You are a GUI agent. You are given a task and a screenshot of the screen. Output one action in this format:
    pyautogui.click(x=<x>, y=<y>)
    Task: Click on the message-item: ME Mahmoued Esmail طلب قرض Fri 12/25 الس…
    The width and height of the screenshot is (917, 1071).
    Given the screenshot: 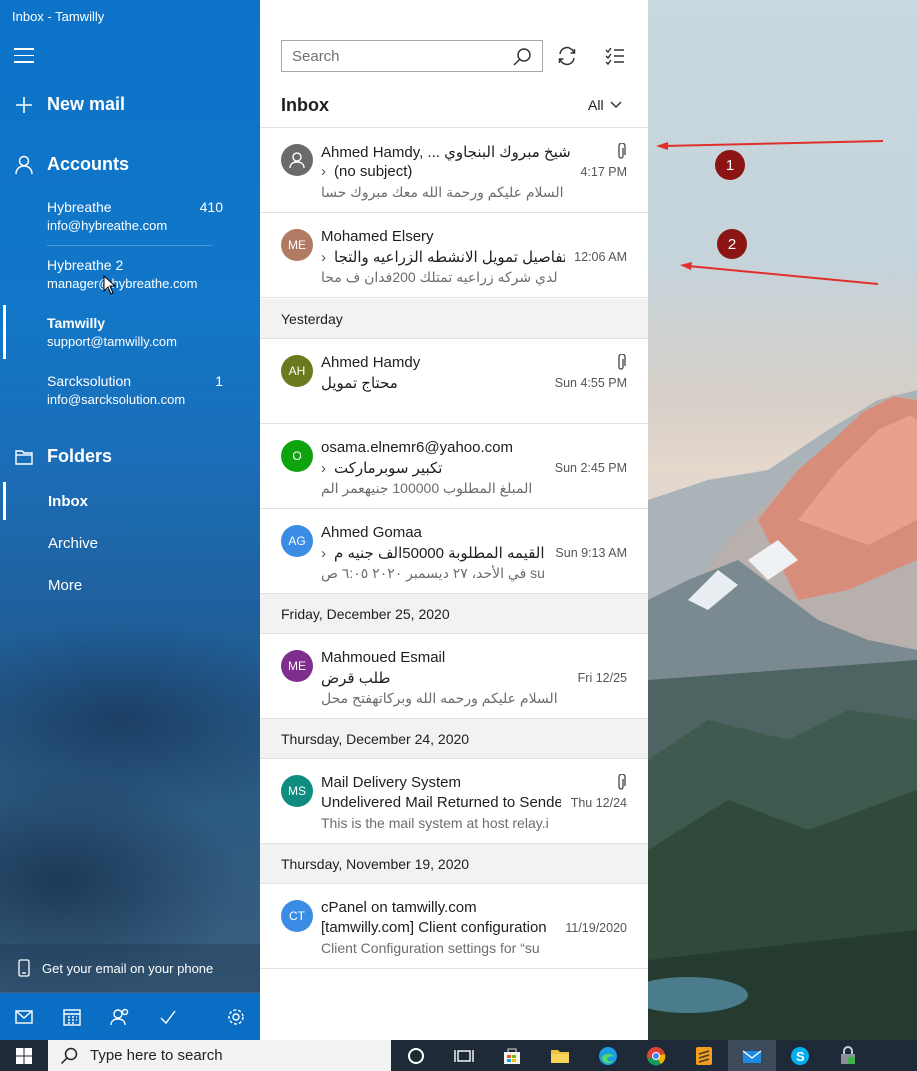 What is the action you would take?
    pyautogui.click(x=454, y=676)
    